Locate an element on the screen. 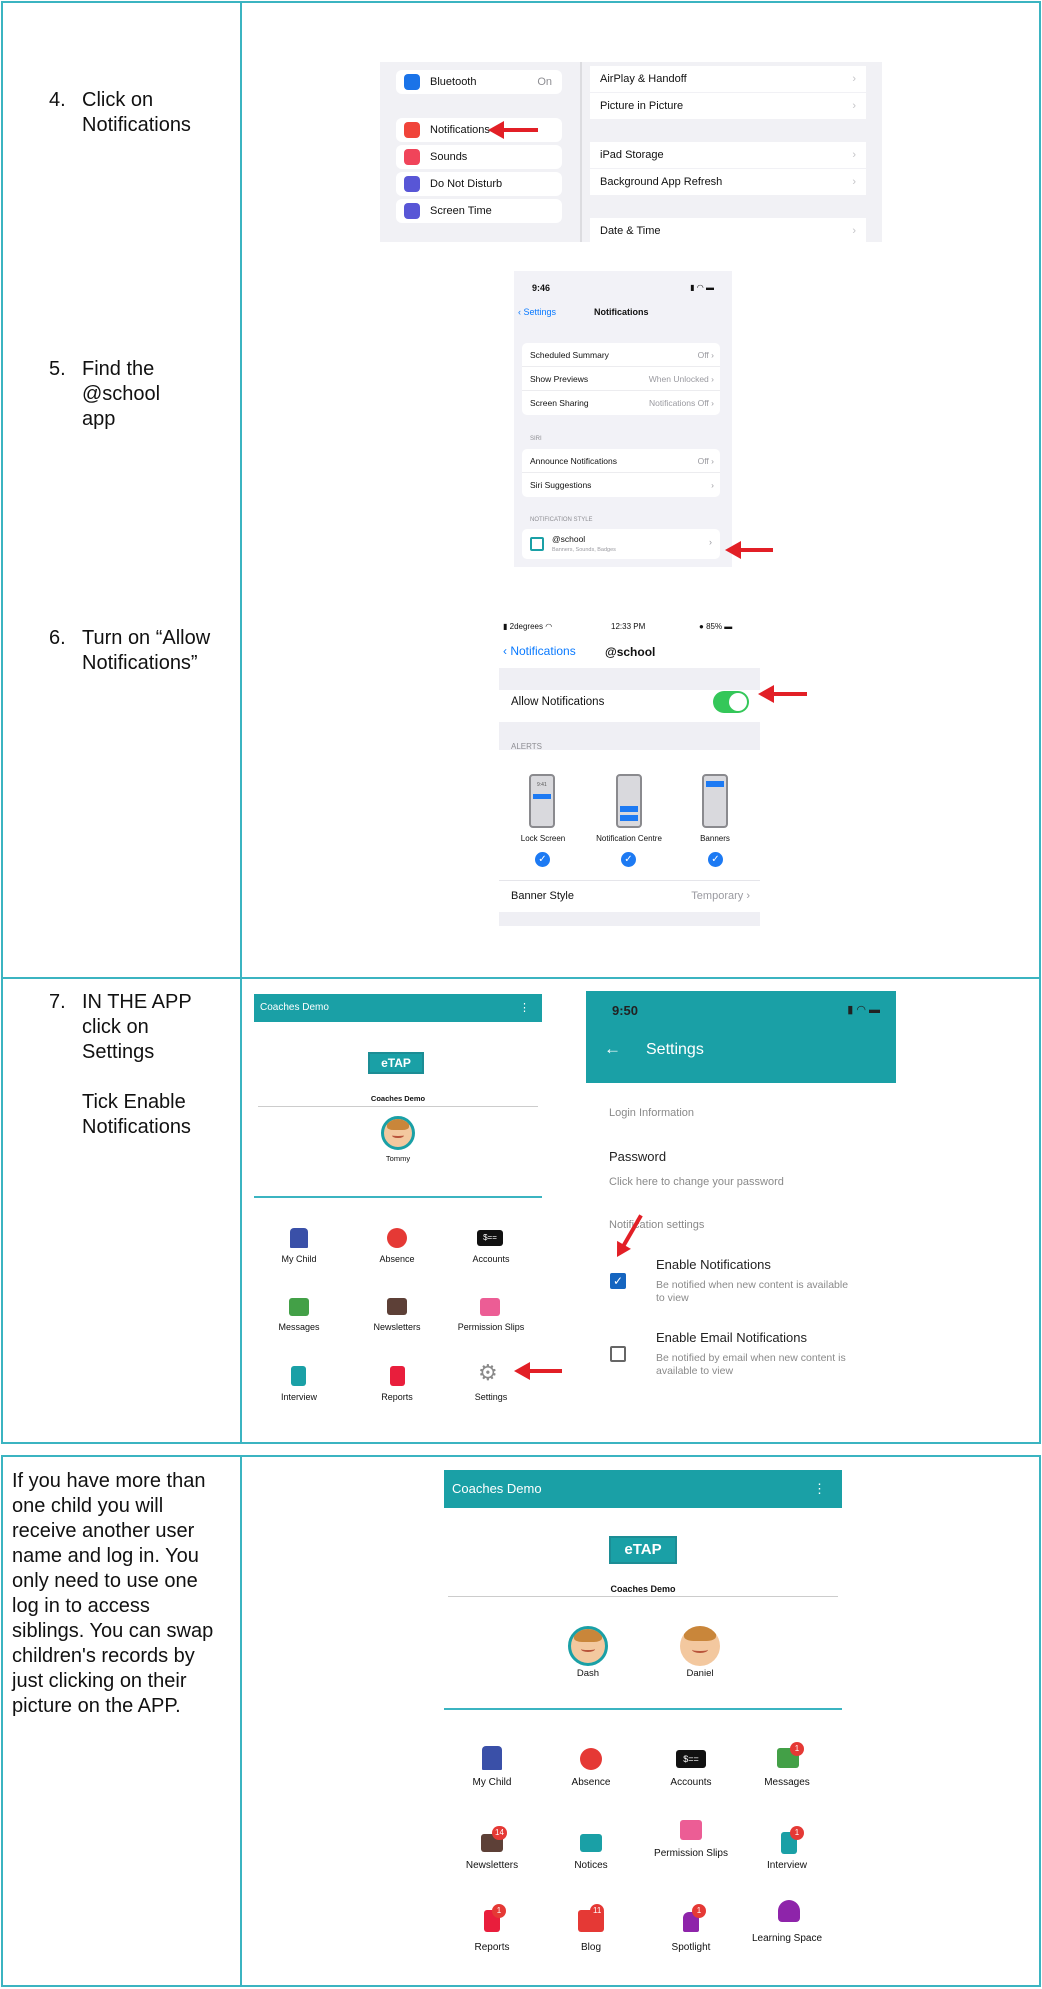  newspaper-icon is located at coordinates (397, 1306).